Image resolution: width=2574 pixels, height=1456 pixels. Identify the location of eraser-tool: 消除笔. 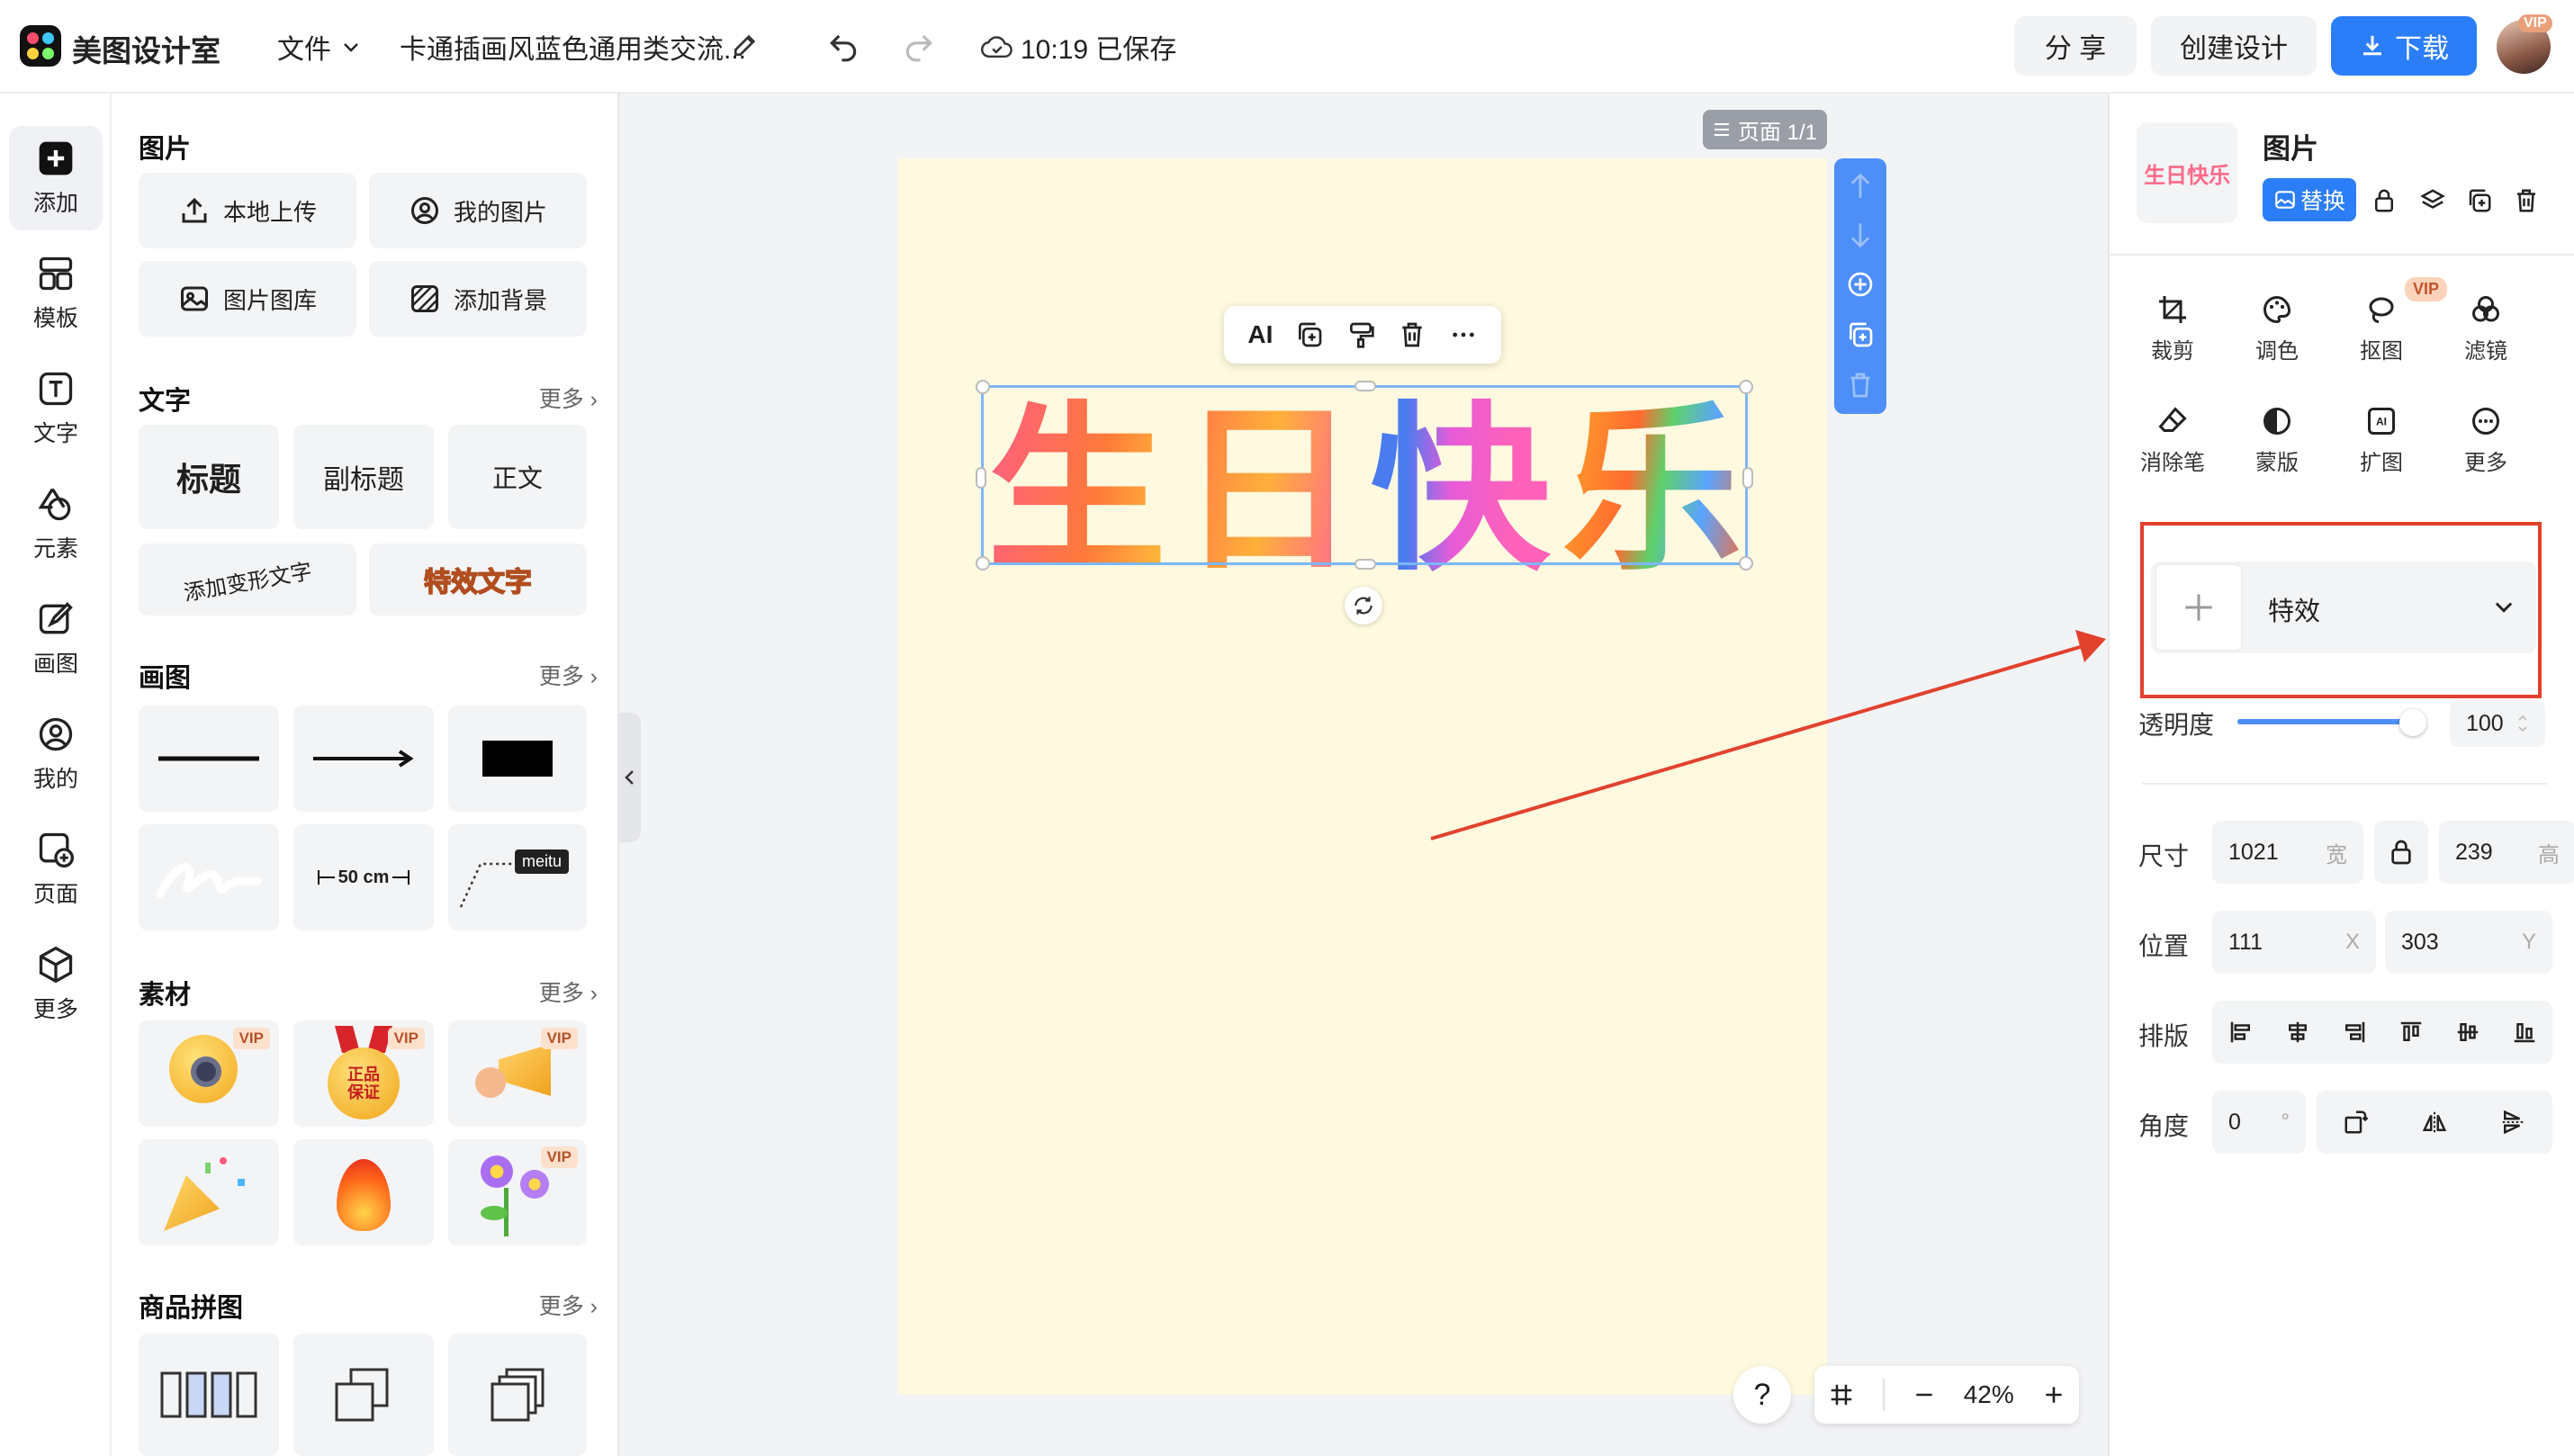
(2173, 440).